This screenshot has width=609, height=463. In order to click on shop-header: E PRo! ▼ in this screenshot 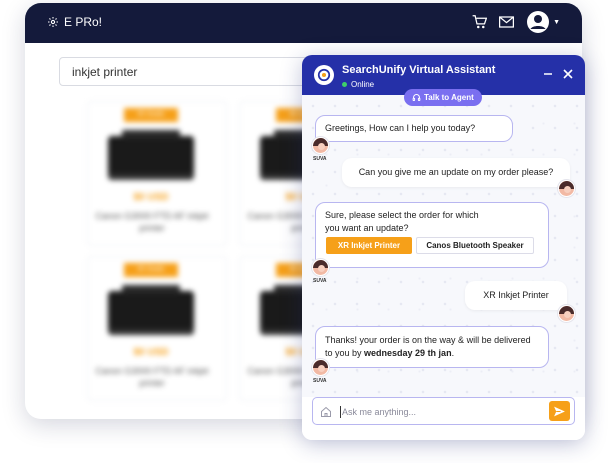, I will do `click(303, 23)`.